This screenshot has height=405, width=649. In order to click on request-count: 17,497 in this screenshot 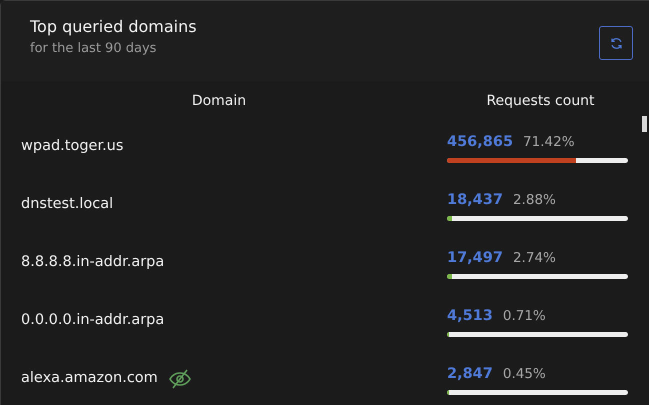, I will do `click(475, 258)`.